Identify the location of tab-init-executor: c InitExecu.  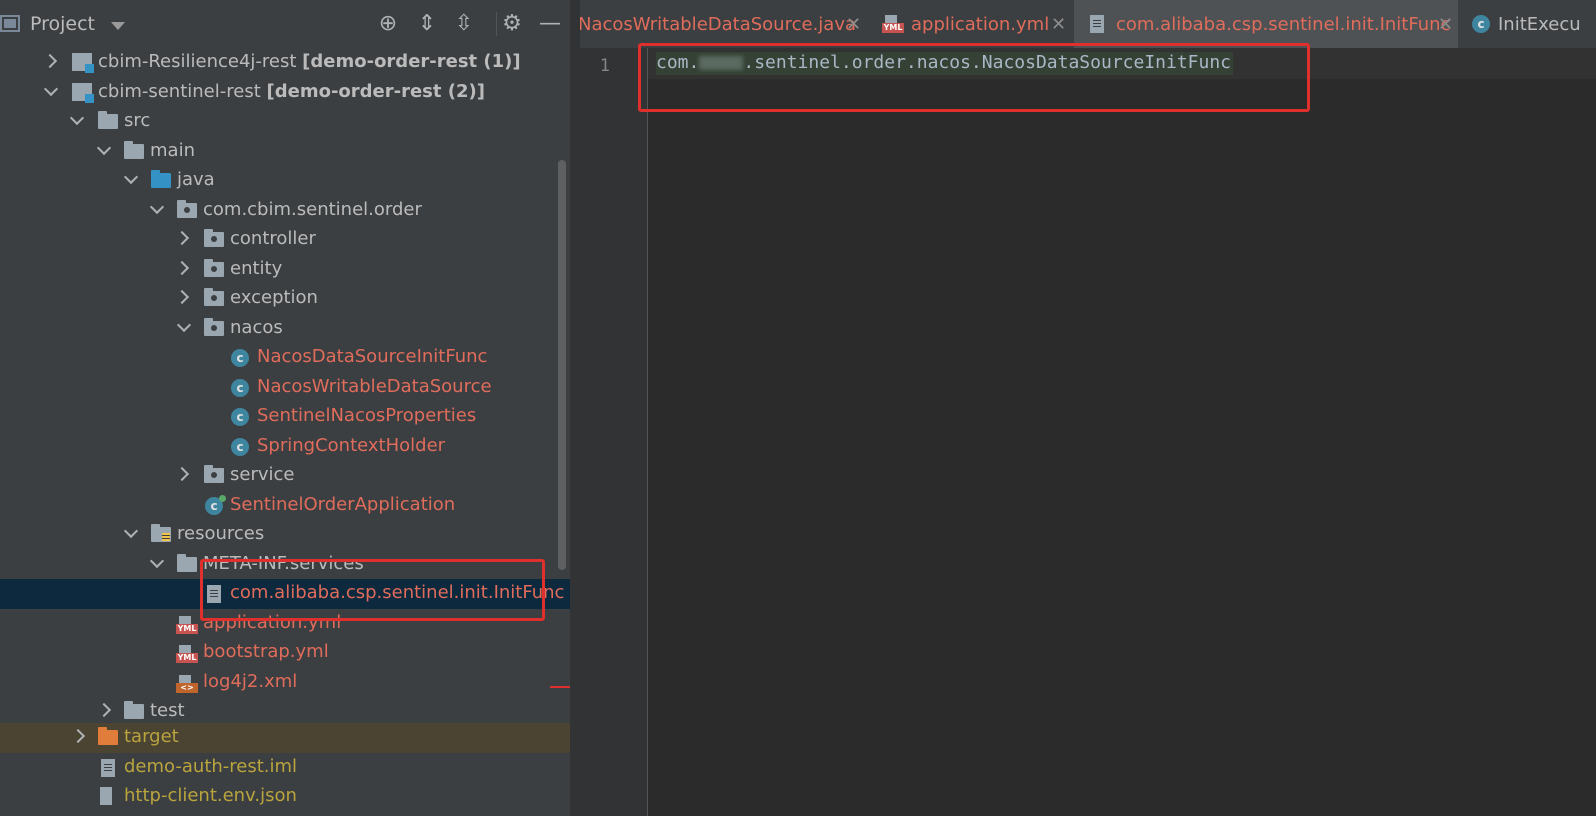
(1528, 24).